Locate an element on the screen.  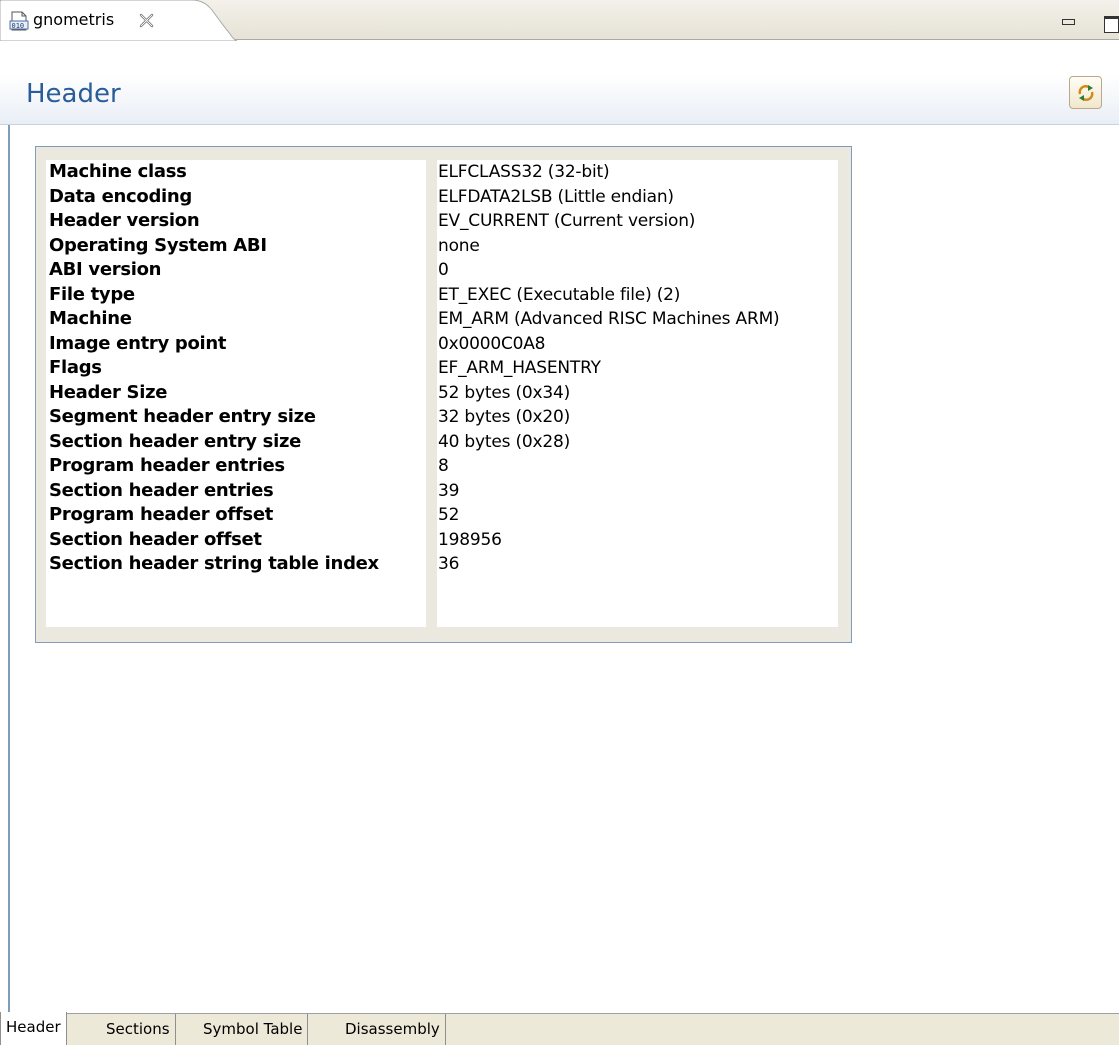
binary-file-icon: 010 is located at coordinates (19, 21).